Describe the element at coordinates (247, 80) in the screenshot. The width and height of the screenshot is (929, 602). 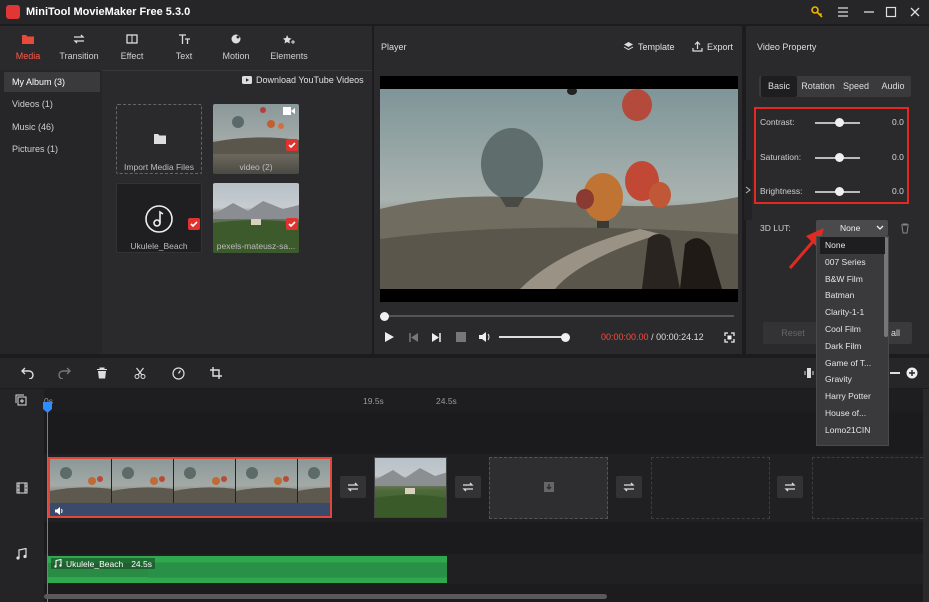
I see `youtube-icon` at that location.